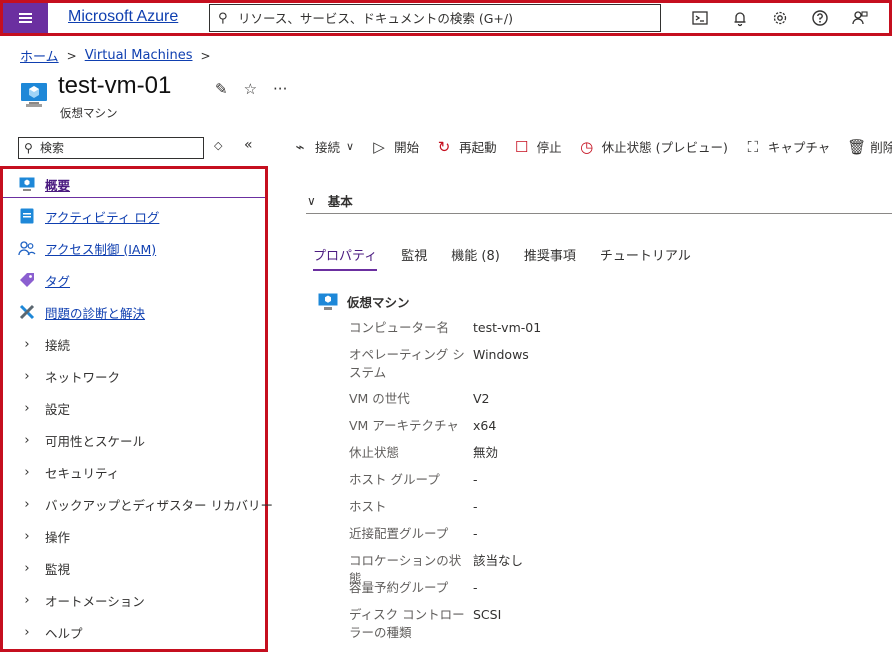 The width and height of the screenshot is (892, 654). What do you see at coordinates (248, 145) in the screenshot?
I see `collapse-menu-icon: «` at bounding box center [248, 145].